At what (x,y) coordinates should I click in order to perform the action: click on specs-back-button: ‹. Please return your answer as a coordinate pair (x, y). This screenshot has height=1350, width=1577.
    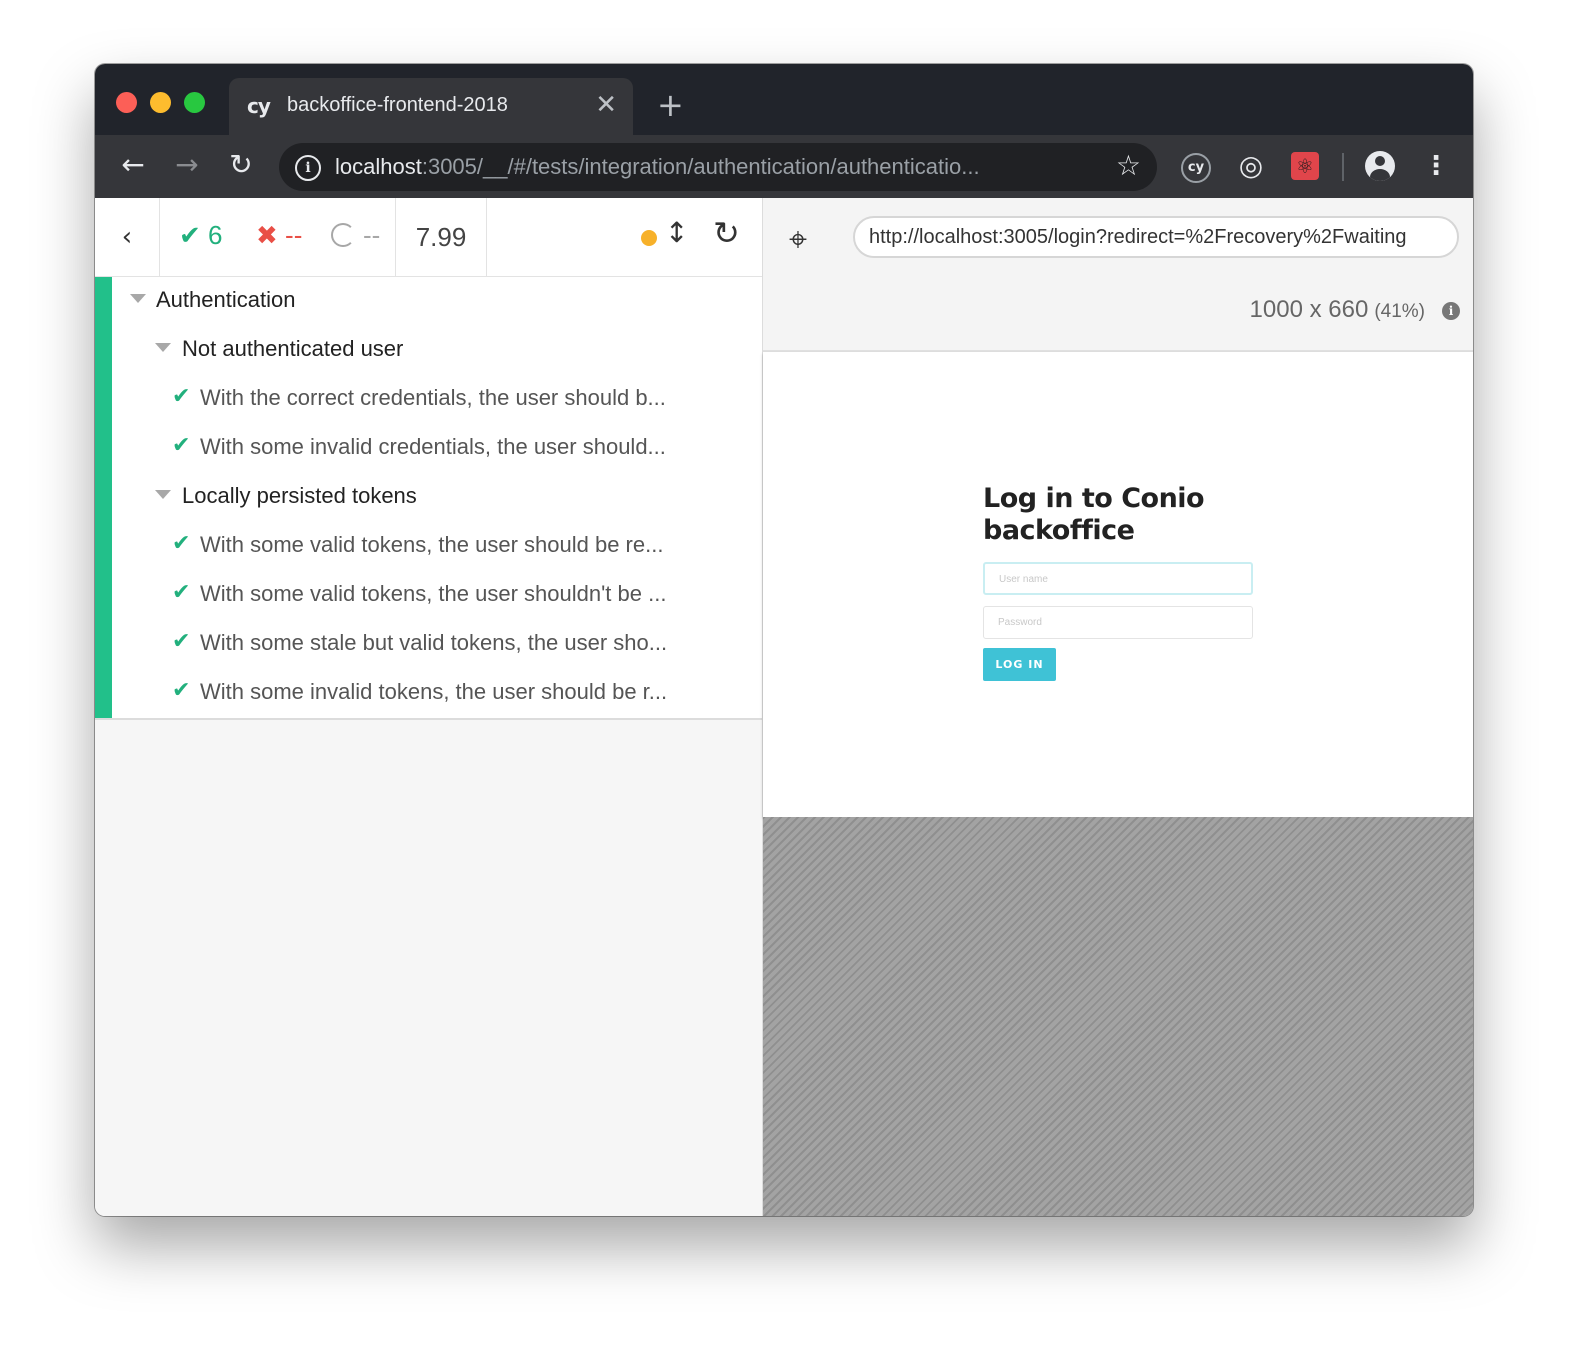
    Looking at the image, I should click on (127, 237).